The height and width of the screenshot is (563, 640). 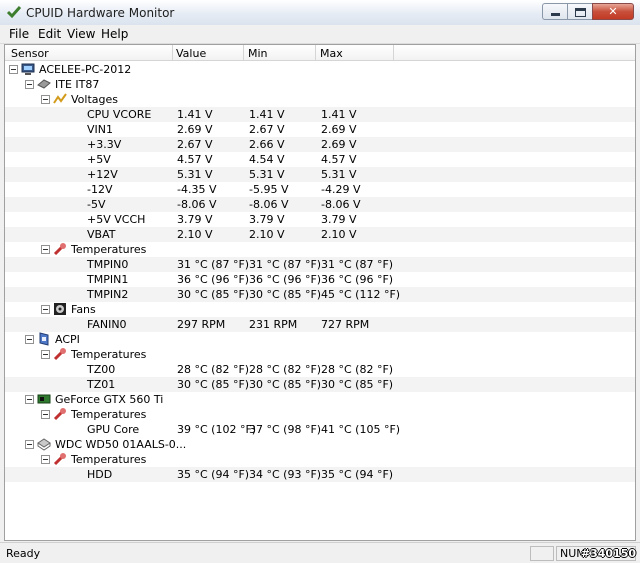 I want to click on sensor-value: 30 °C (85 °F), so click(x=213, y=384).